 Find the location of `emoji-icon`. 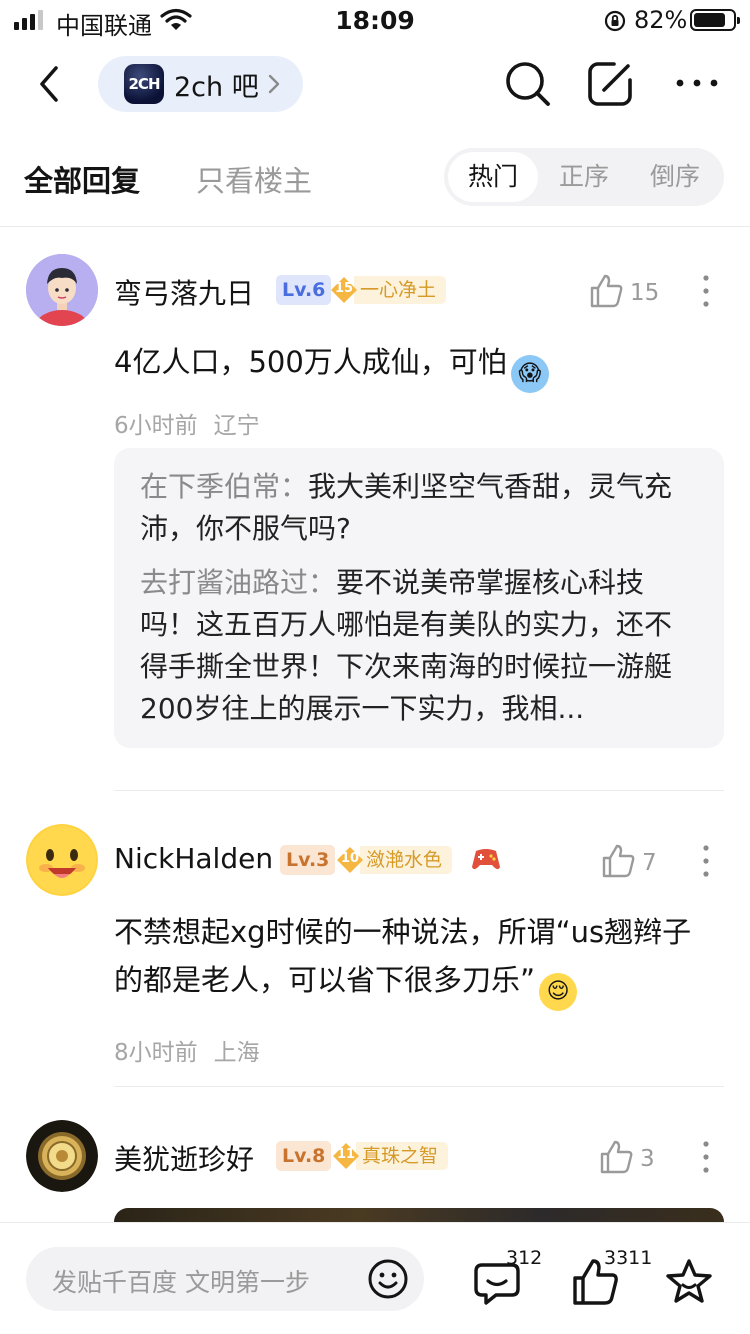

emoji-icon is located at coordinates (388, 1279).